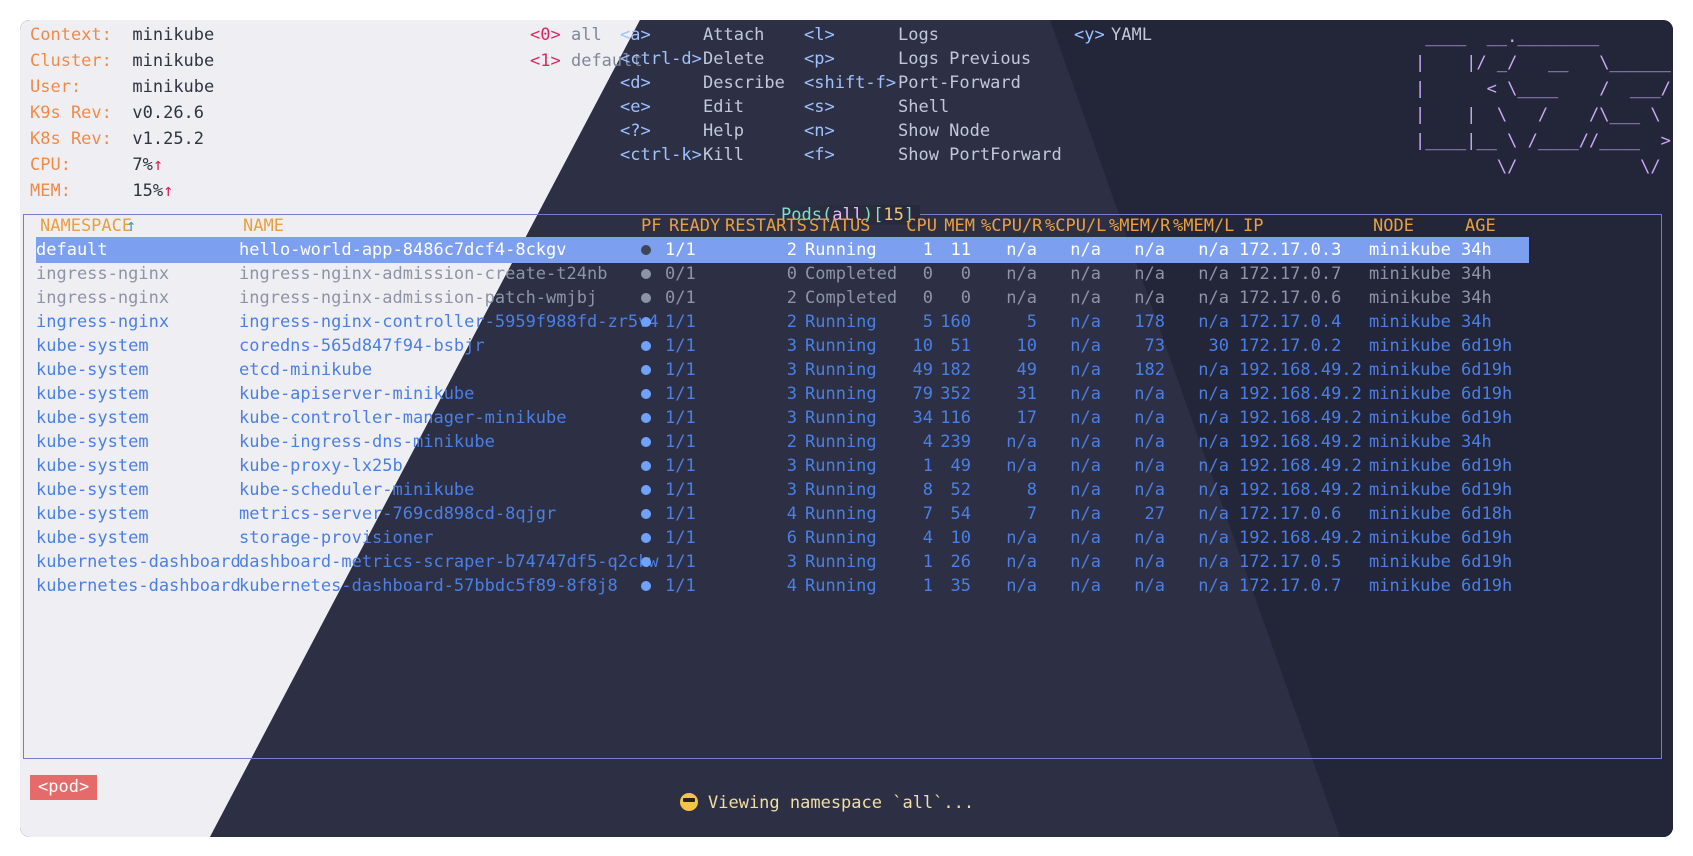  Describe the element at coordinates (336, 538) in the screenshot. I see `cell-name: storage-provisioner` at that location.